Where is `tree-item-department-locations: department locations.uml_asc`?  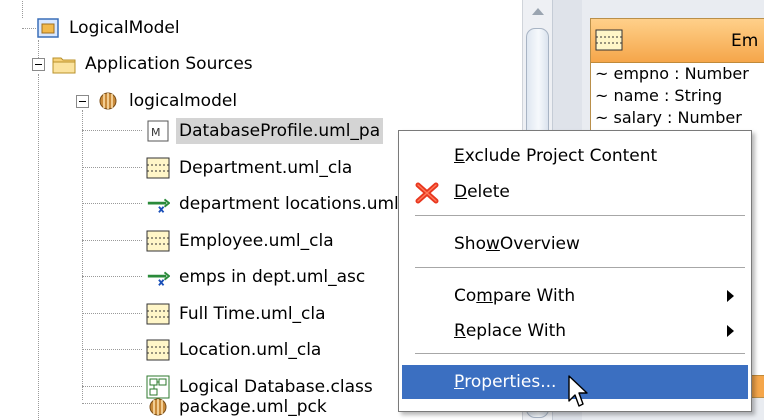
tree-item-department-locations: department locations.uml_asc is located at coordinates (292, 204).